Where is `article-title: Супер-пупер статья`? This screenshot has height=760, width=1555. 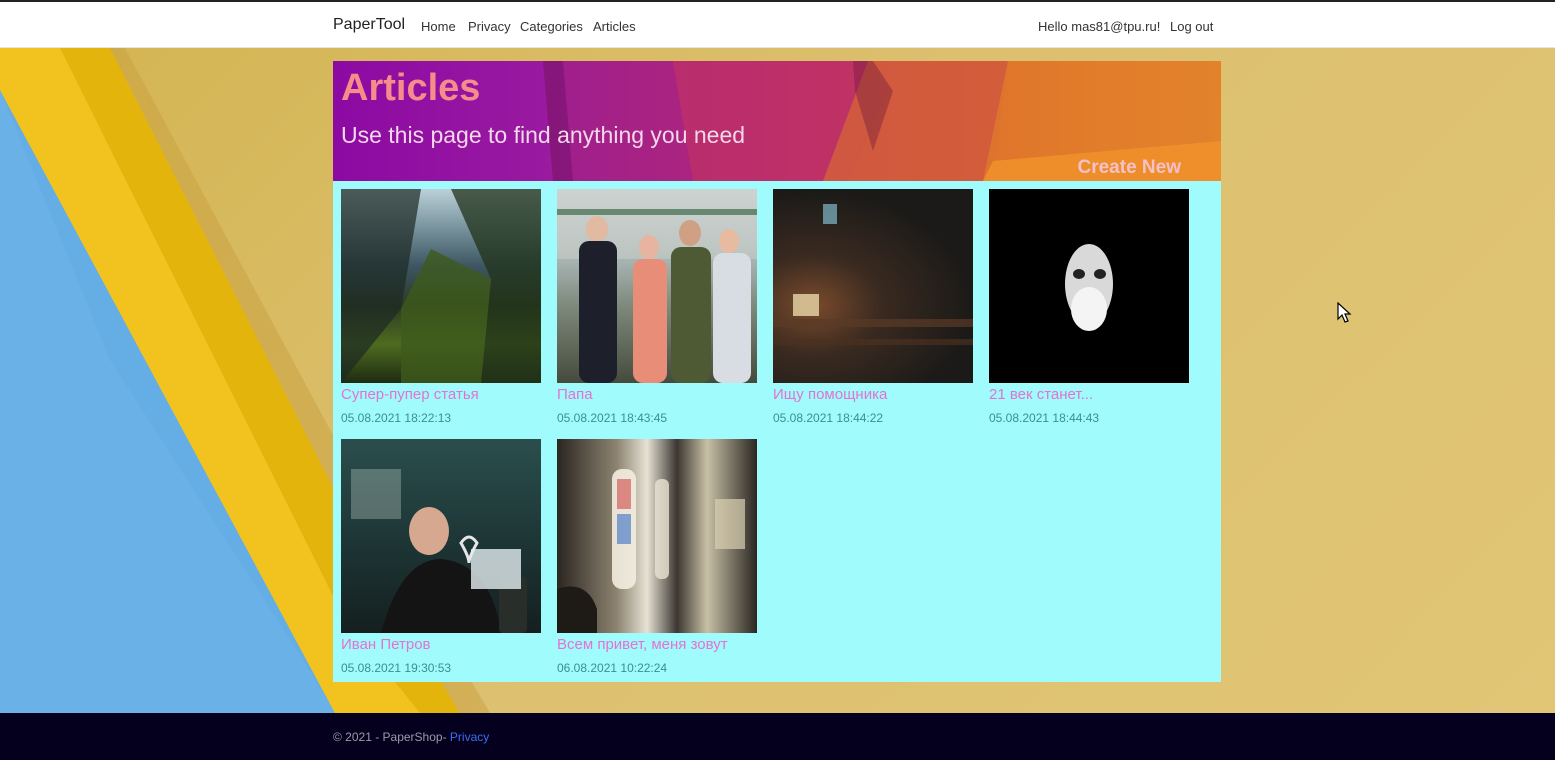 article-title: Супер-пупер статья is located at coordinates (441, 394).